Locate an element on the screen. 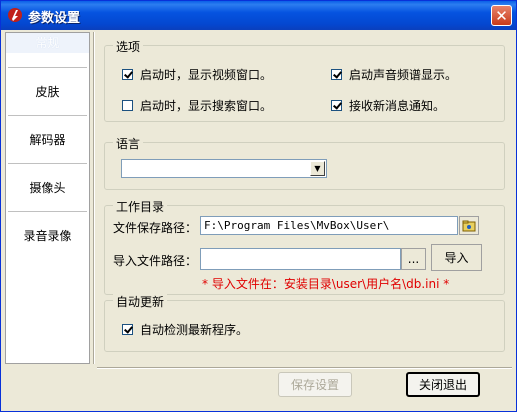 This screenshot has height=412, width=517. save-path-label: 文件保存路径： is located at coordinates (155, 228).